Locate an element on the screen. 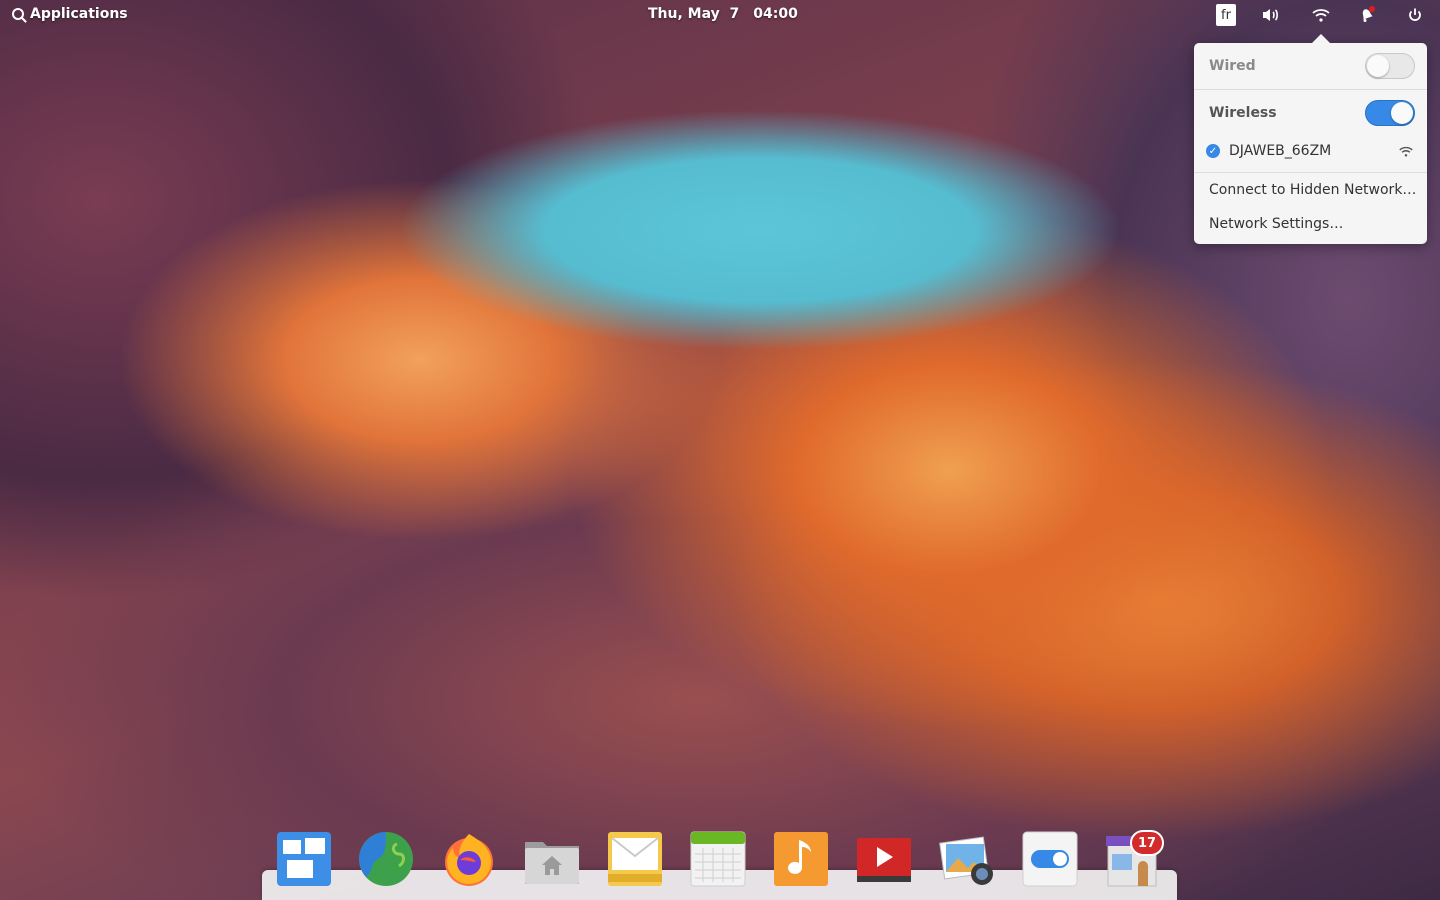 This screenshot has height=900, width=1440. sound-indicator is located at coordinates (1271, 15).